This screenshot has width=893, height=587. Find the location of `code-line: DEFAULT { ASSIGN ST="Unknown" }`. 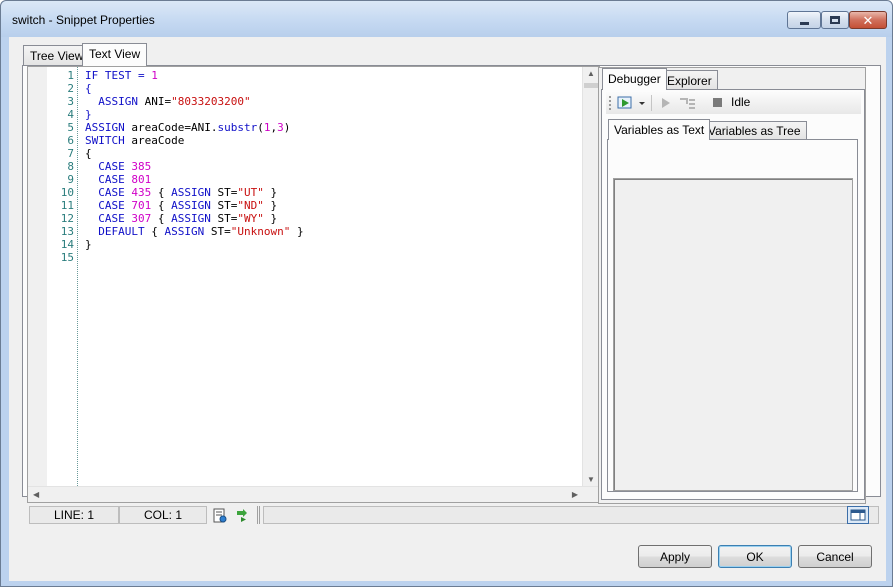

code-line: DEFAULT { ASSIGN ST="Unknown" } is located at coordinates (333, 231).